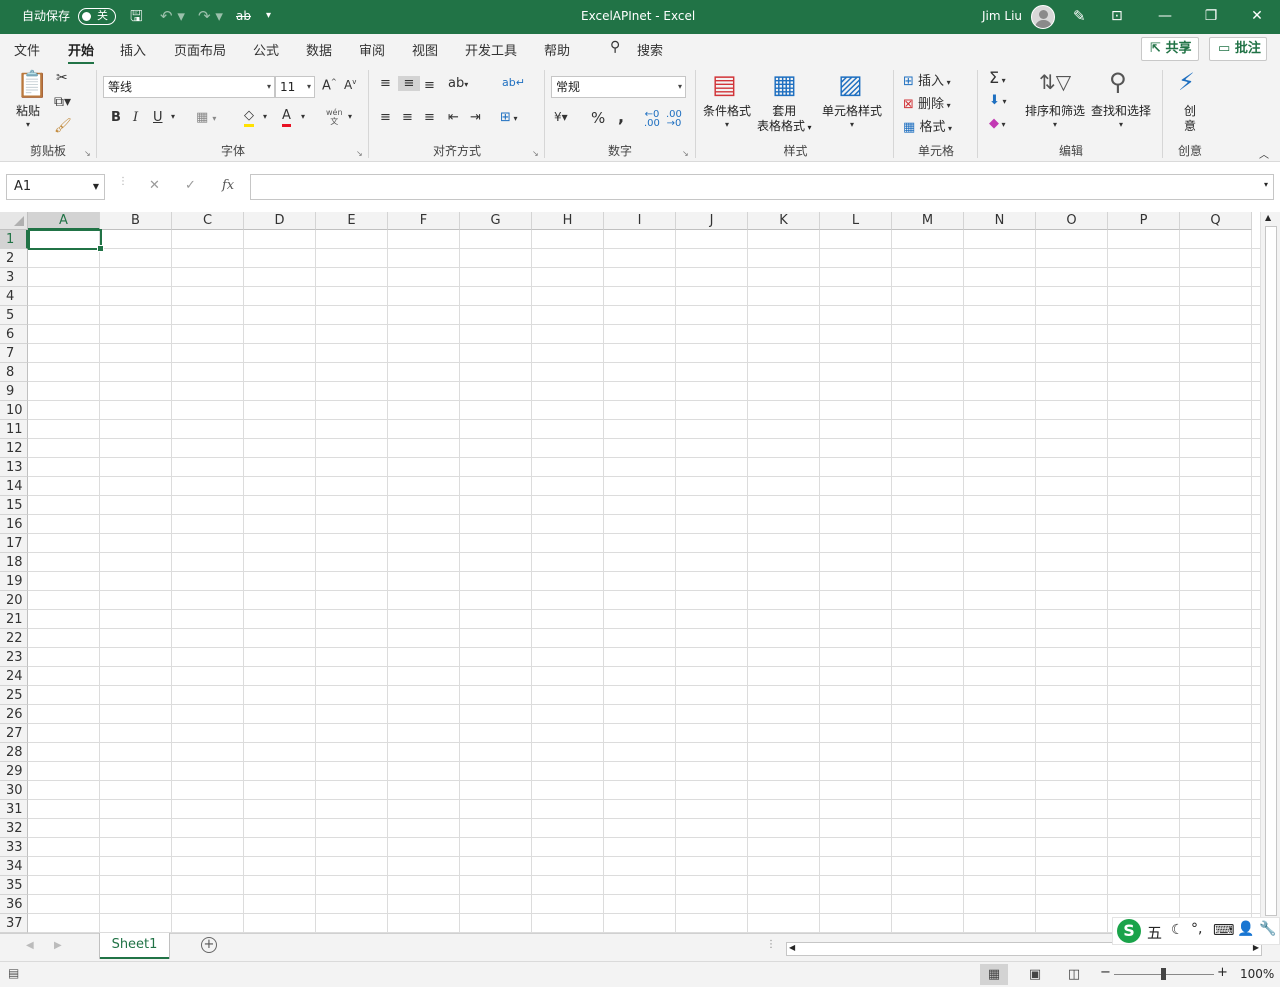  Describe the element at coordinates (475, 117) in the screenshot. I see `increase-indent-icon: ⇥` at that location.